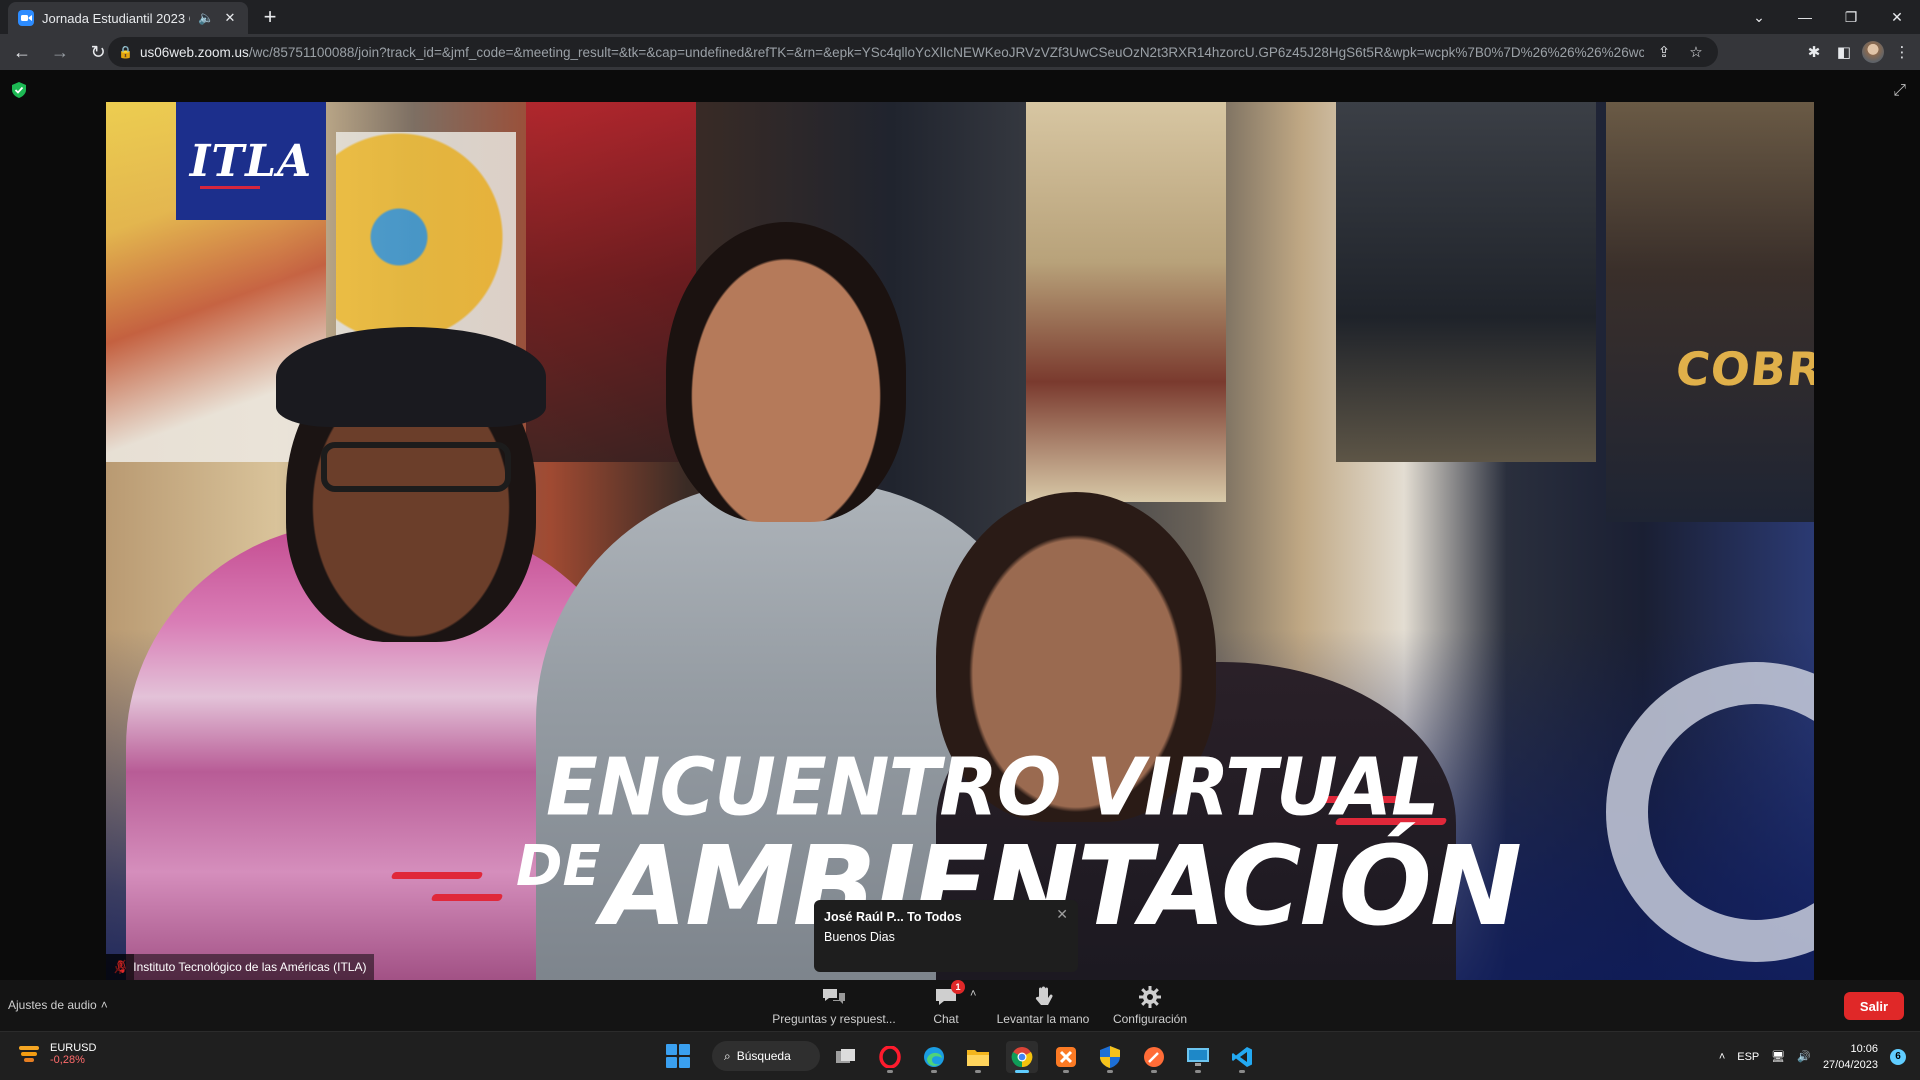 The height and width of the screenshot is (1080, 1920). I want to click on remote-desktop-icon, so click(1198, 1057).